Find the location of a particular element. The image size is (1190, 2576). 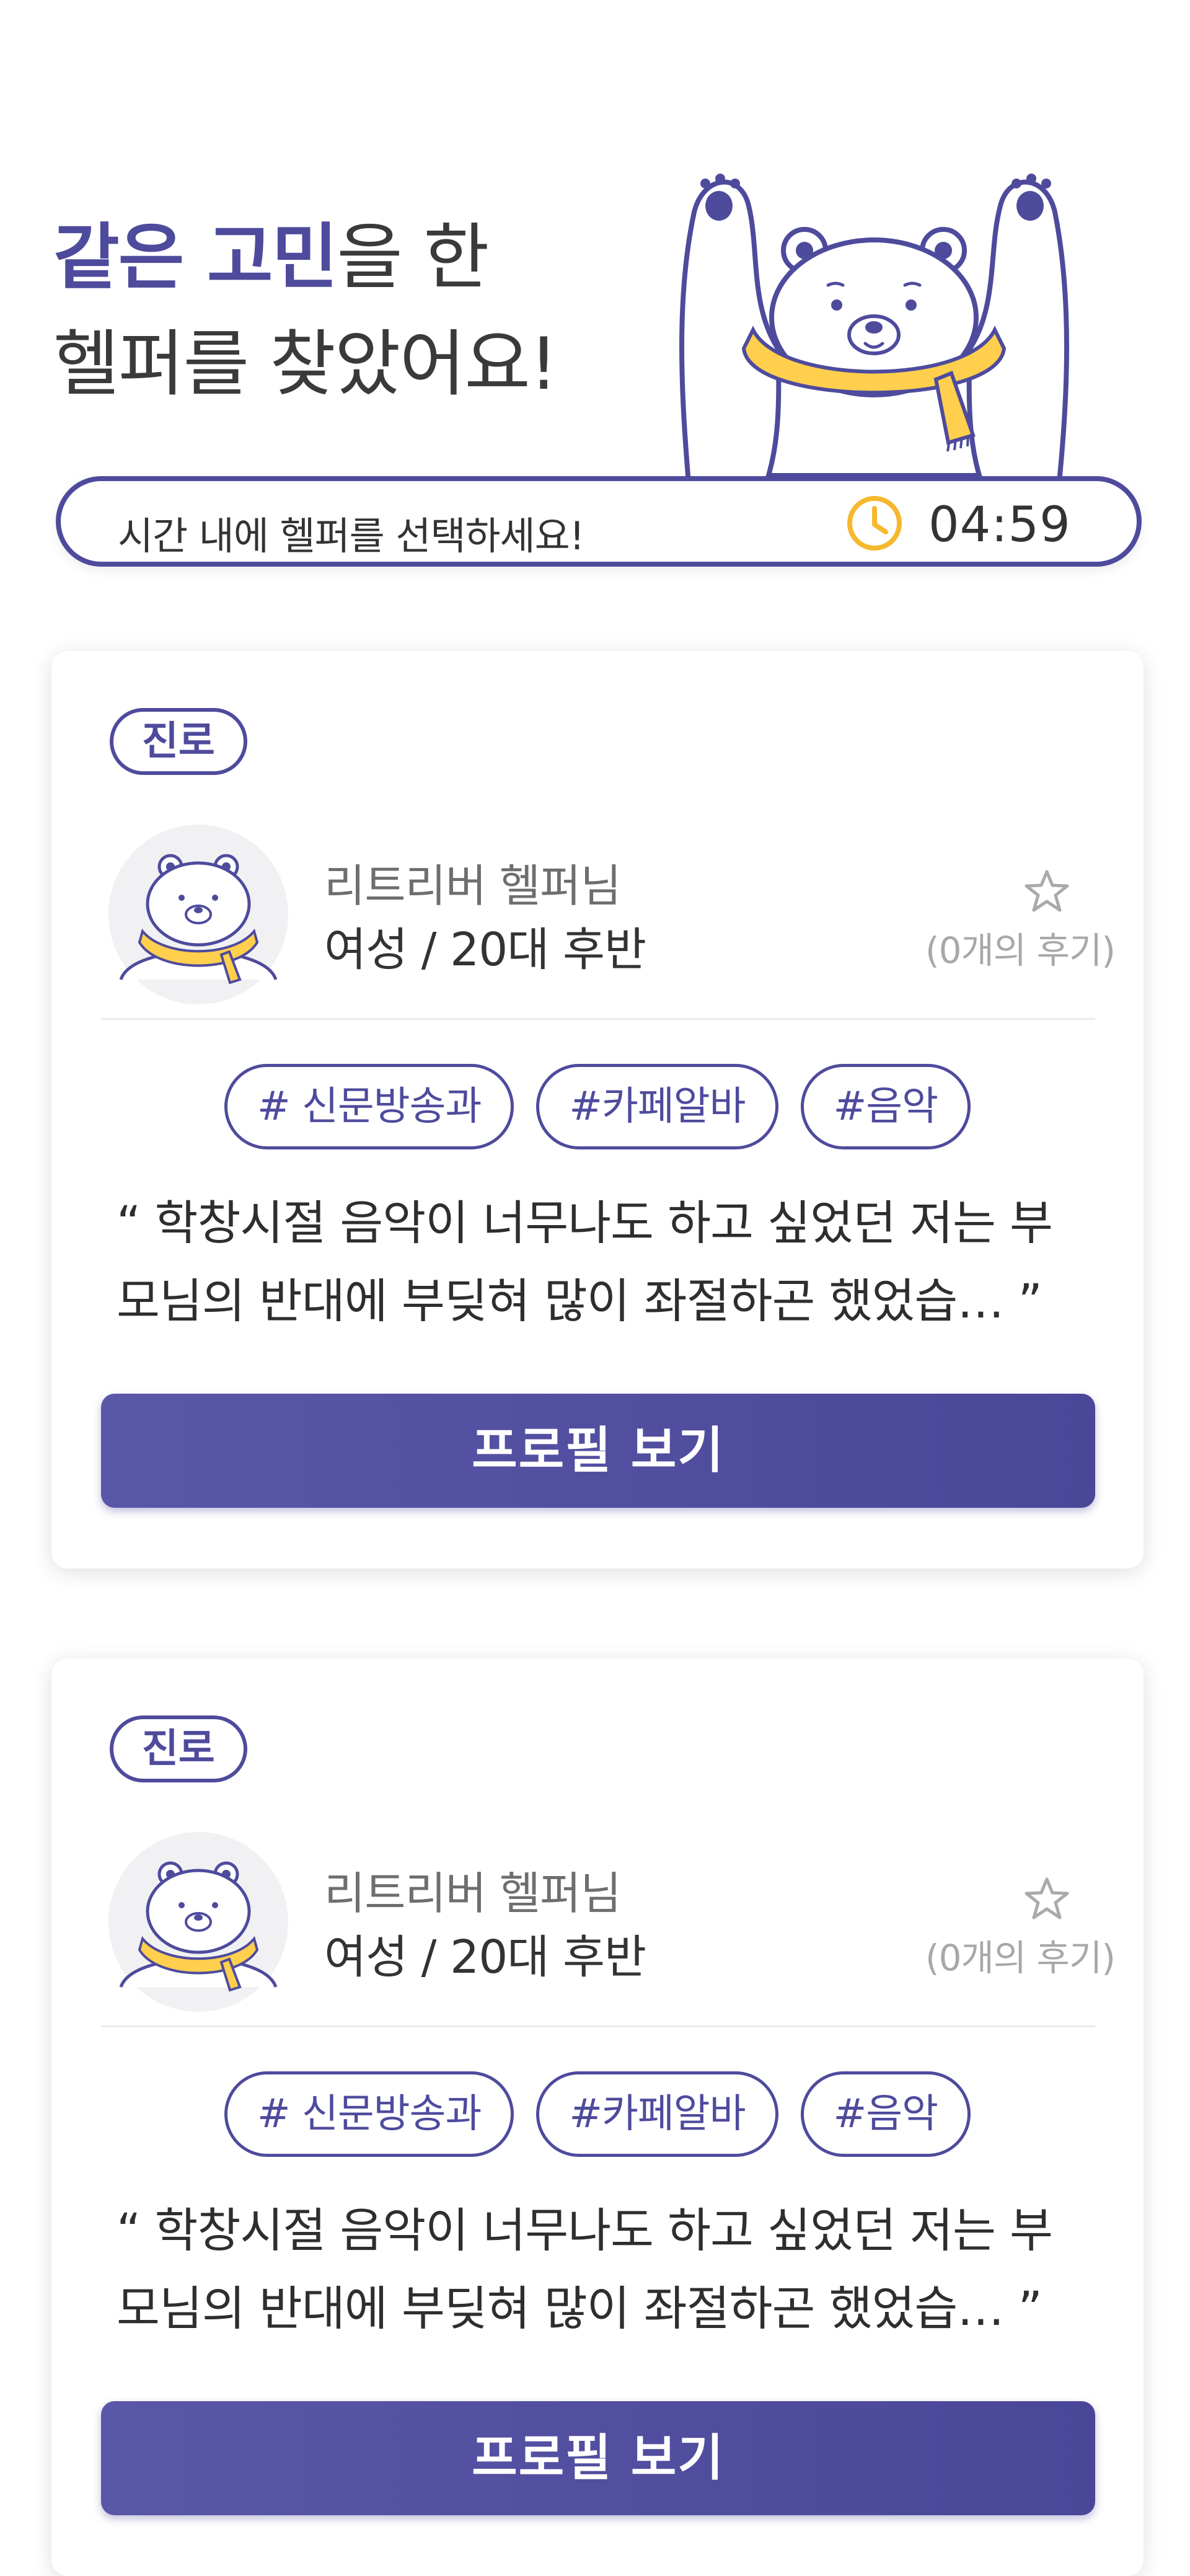

timer-countdown: 04:59 is located at coordinates (999, 525).